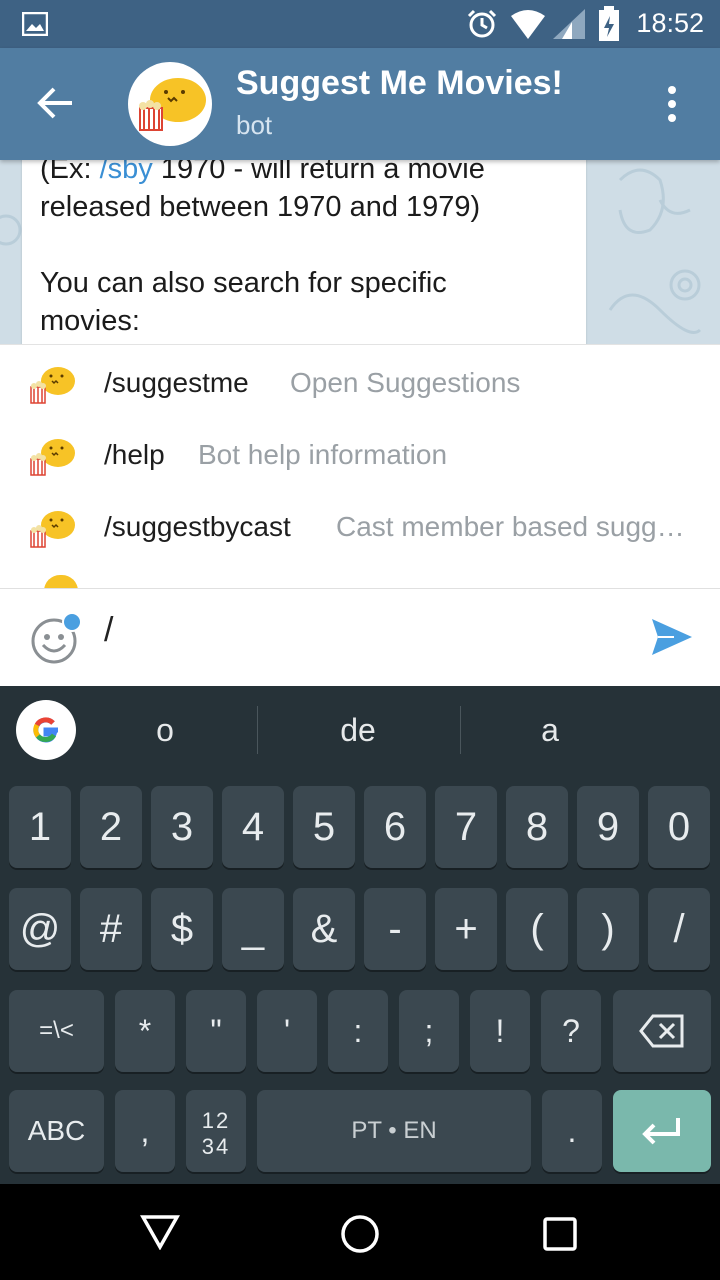 The height and width of the screenshot is (1280, 720). I want to click on key-double-quote: ", so click(216, 1031).